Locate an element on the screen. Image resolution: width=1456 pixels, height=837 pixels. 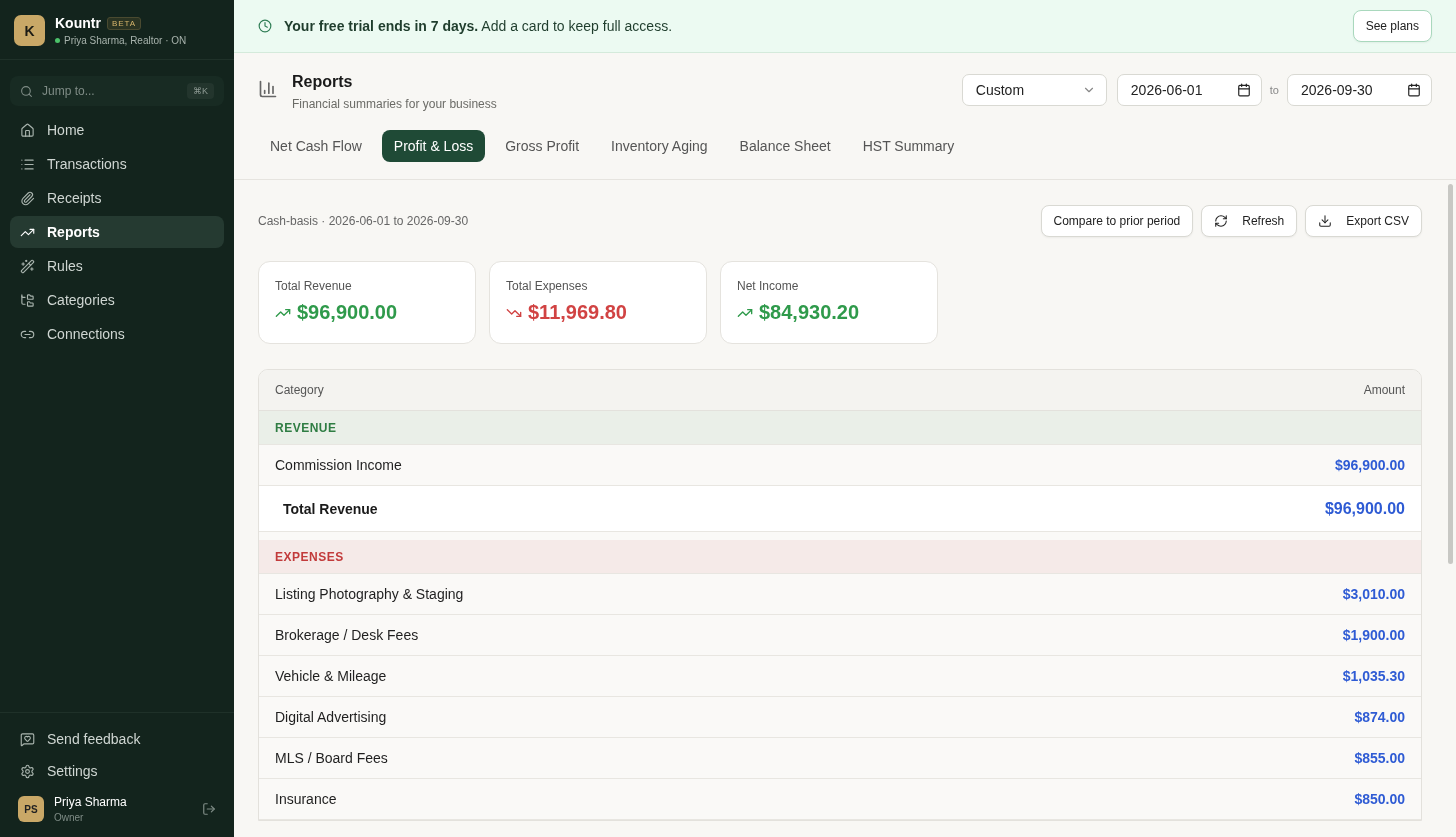
paperclip-icon is located at coordinates (27, 198).